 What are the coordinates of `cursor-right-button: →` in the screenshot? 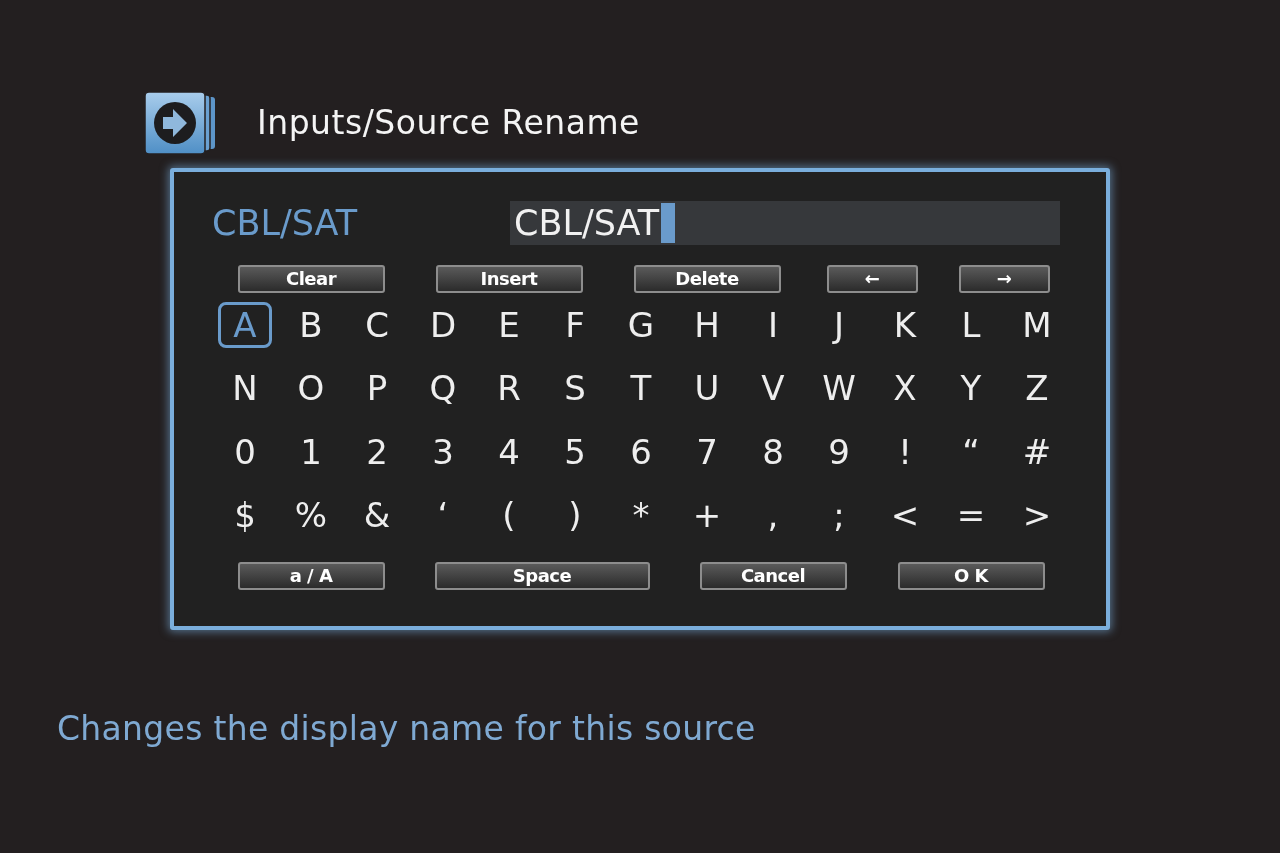 It's located at (1004, 279).